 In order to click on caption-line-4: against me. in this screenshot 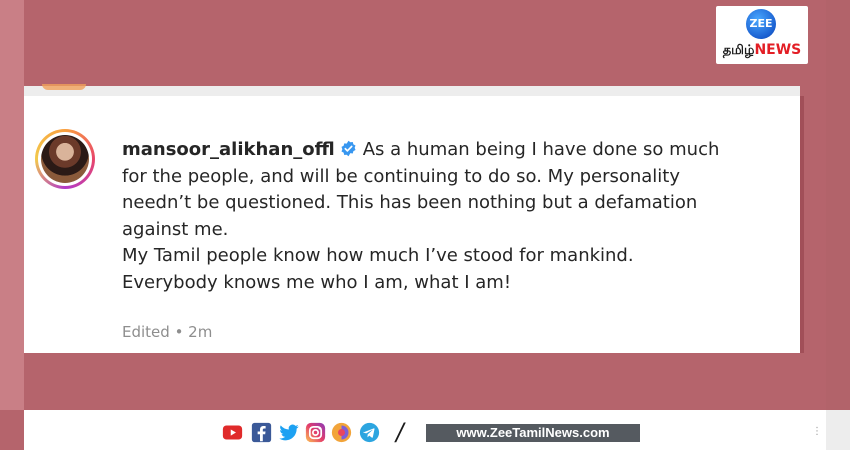, I will do `click(175, 229)`.